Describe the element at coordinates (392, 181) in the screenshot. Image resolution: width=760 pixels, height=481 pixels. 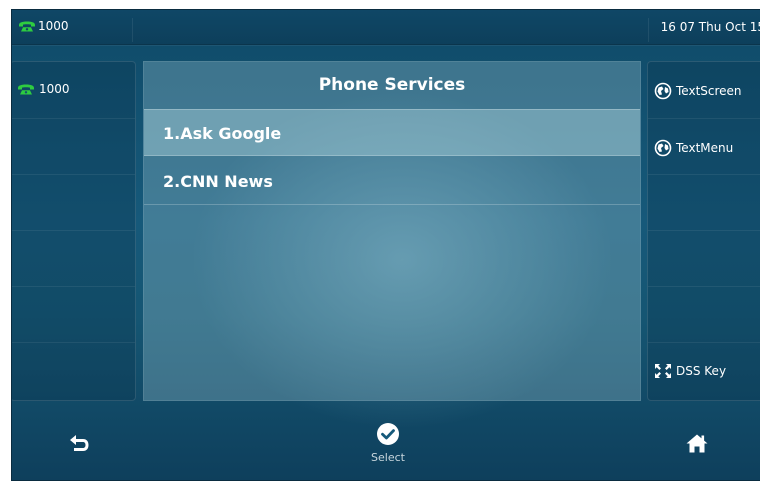
I see `menu-item-cnn-news: 2.CNN News` at that location.